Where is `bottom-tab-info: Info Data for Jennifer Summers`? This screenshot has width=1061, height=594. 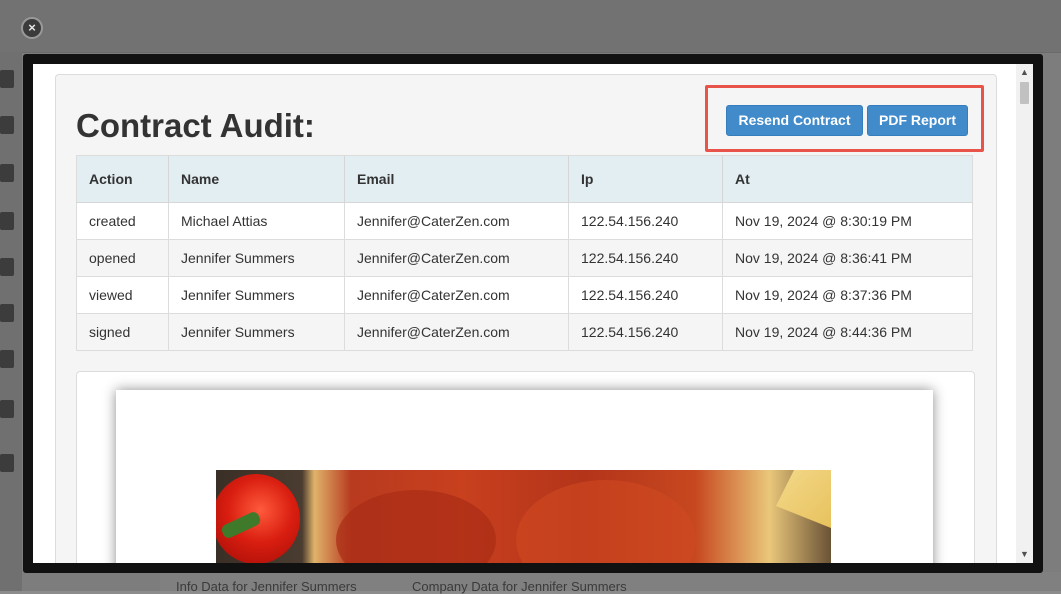
bottom-tab-info: Info Data for Jennifer Summers is located at coordinates (266, 586).